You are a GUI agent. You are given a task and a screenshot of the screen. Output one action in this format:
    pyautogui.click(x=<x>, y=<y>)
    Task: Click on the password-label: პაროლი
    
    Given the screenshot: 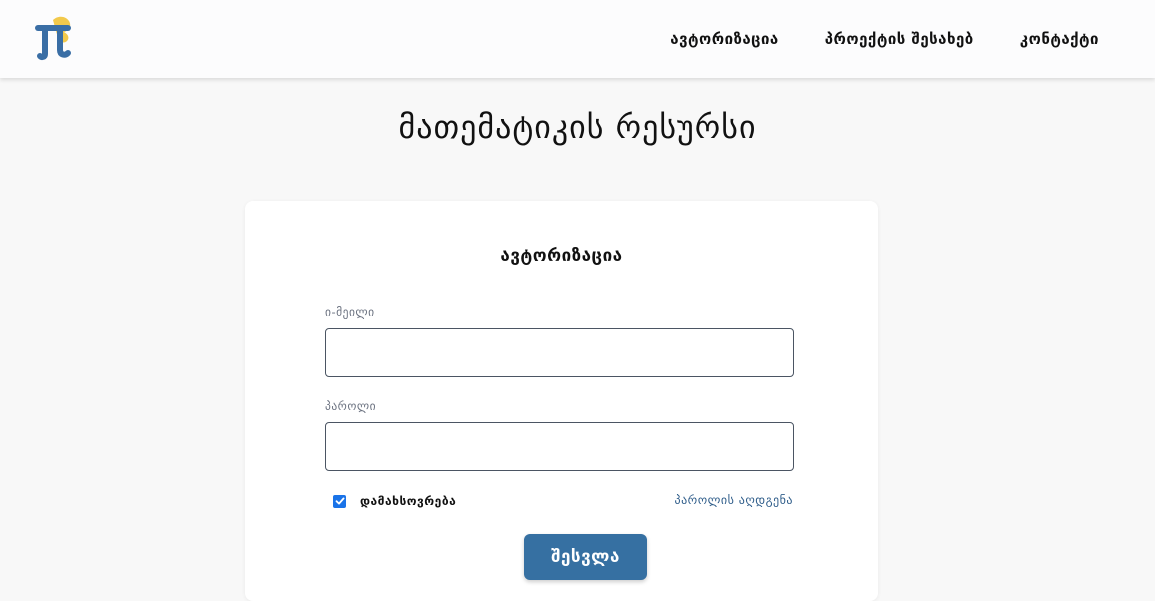 What is the action you would take?
    pyautogui.click(x=351, y=406)
    